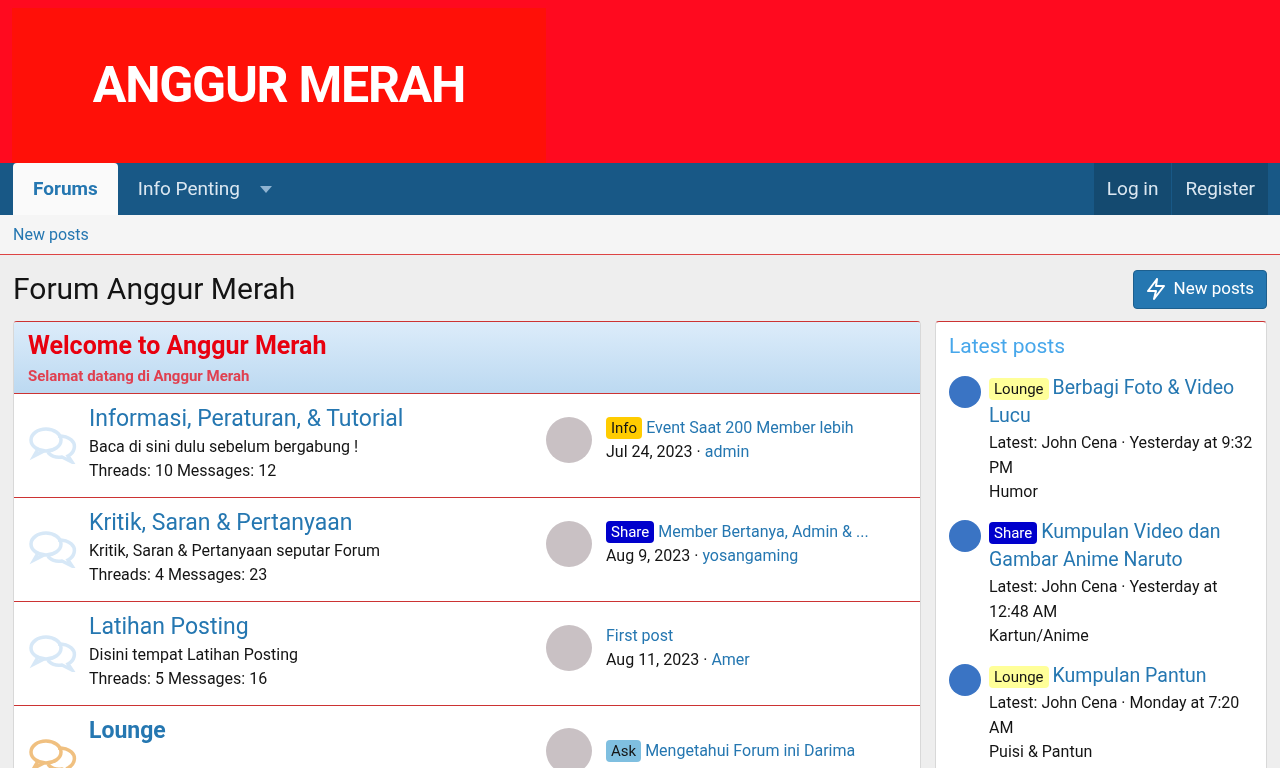  What do you see at coordinates (624, 751) in the screenshot?
I see `prefix-tag: Ask` at bounding box center [624, 751].